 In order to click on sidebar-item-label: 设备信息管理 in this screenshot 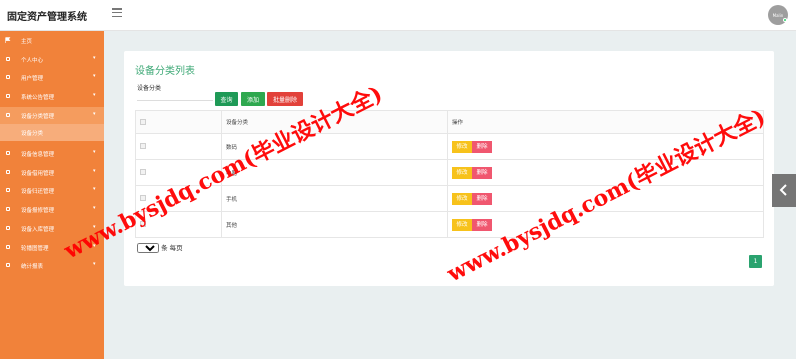, I will do `click(38, 155)`.